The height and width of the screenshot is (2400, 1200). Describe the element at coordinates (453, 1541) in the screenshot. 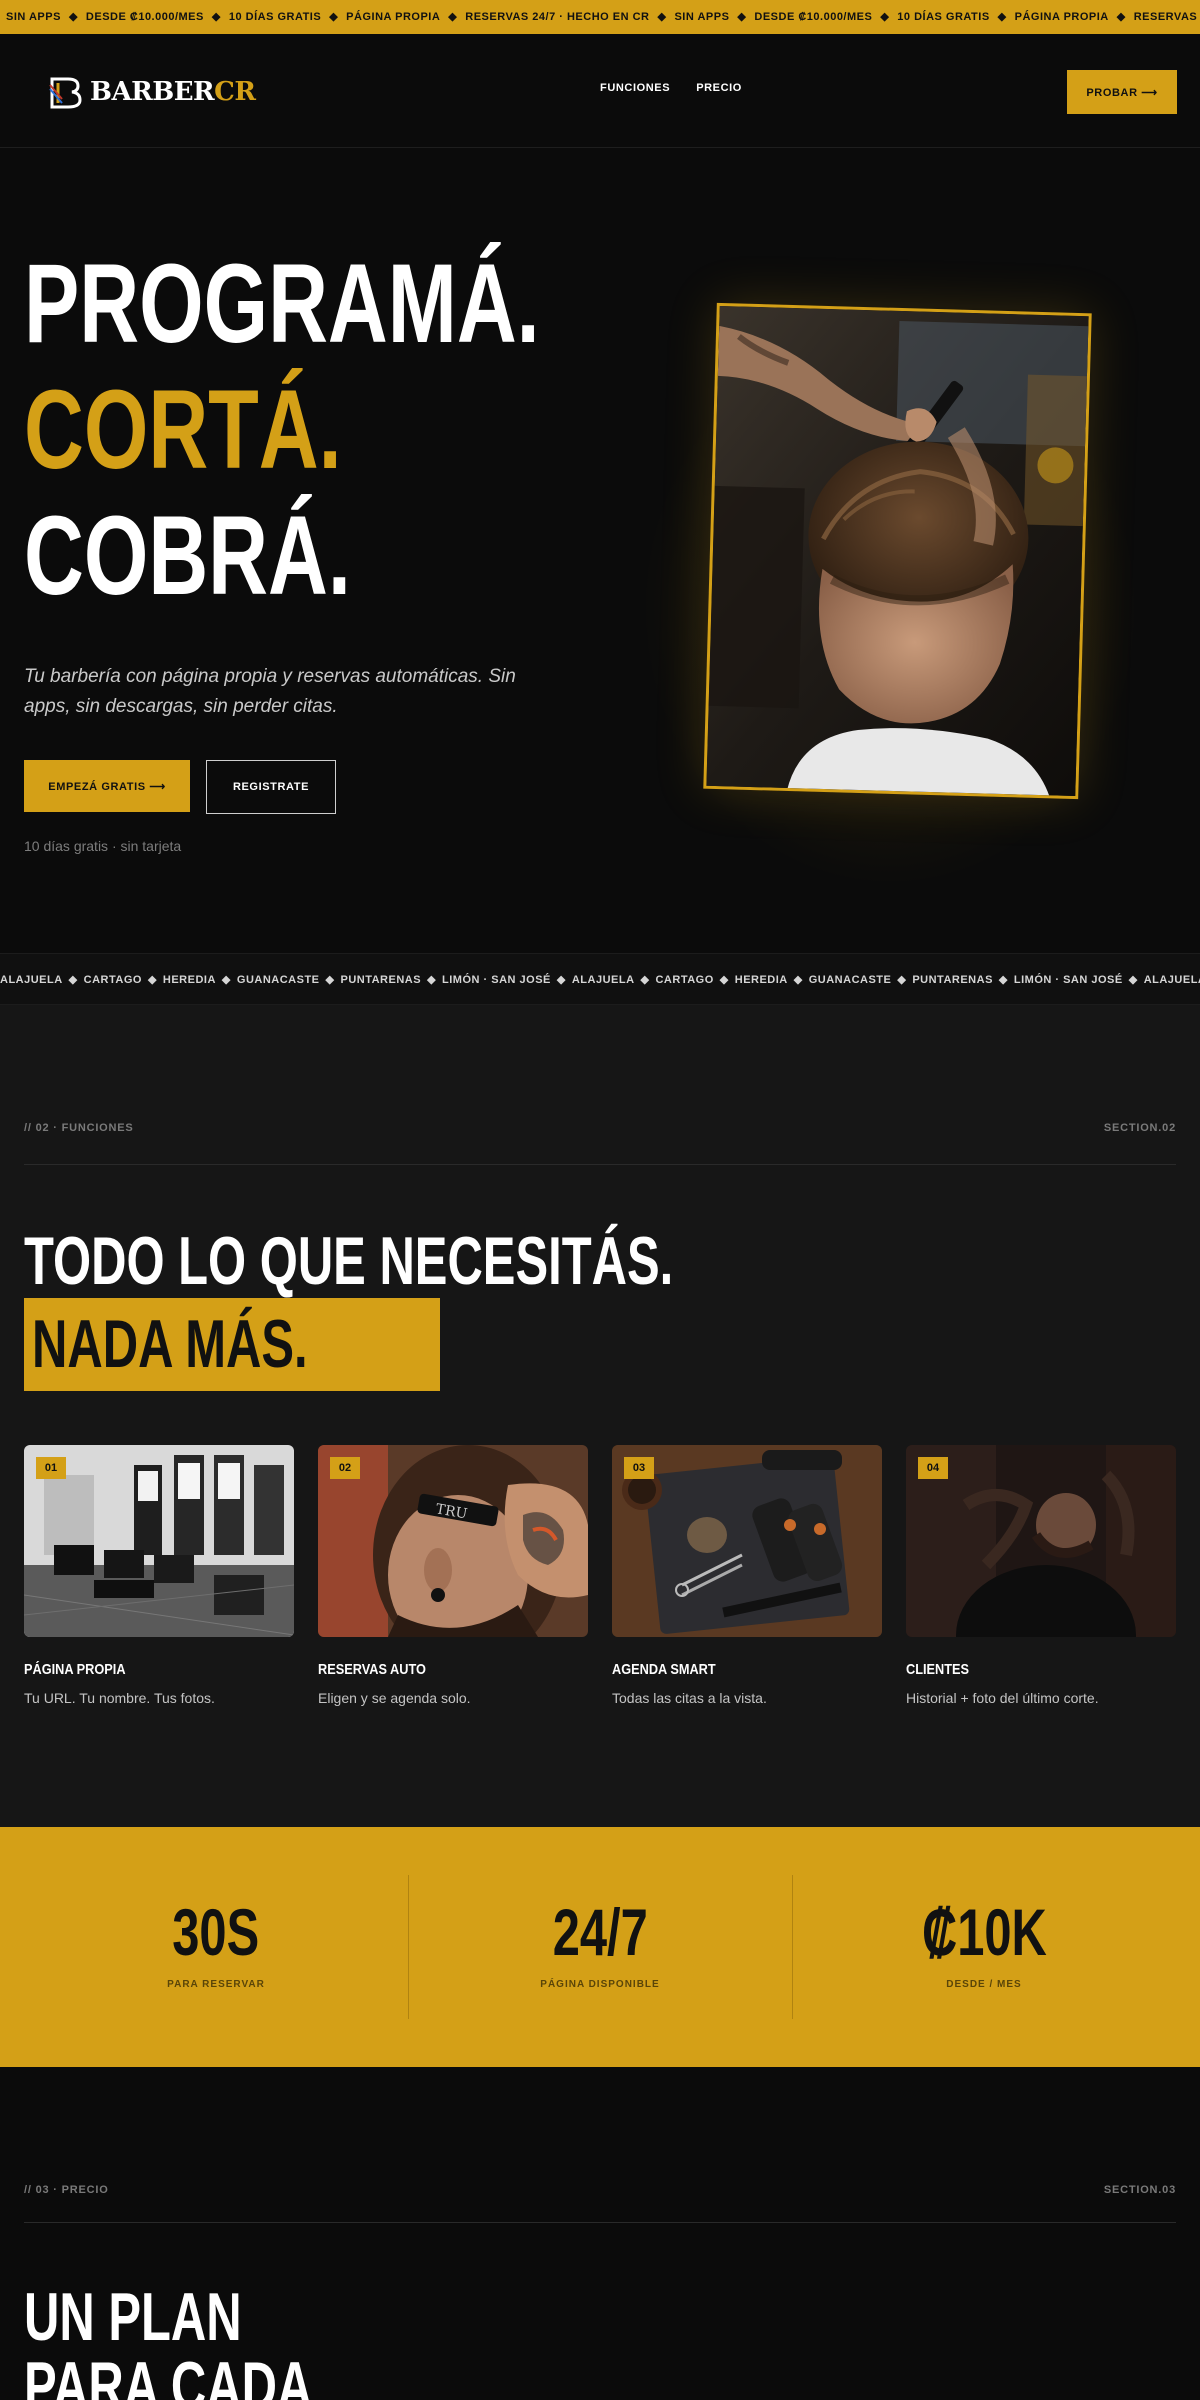

I see `feature-card-image: TRU 02` at that location.